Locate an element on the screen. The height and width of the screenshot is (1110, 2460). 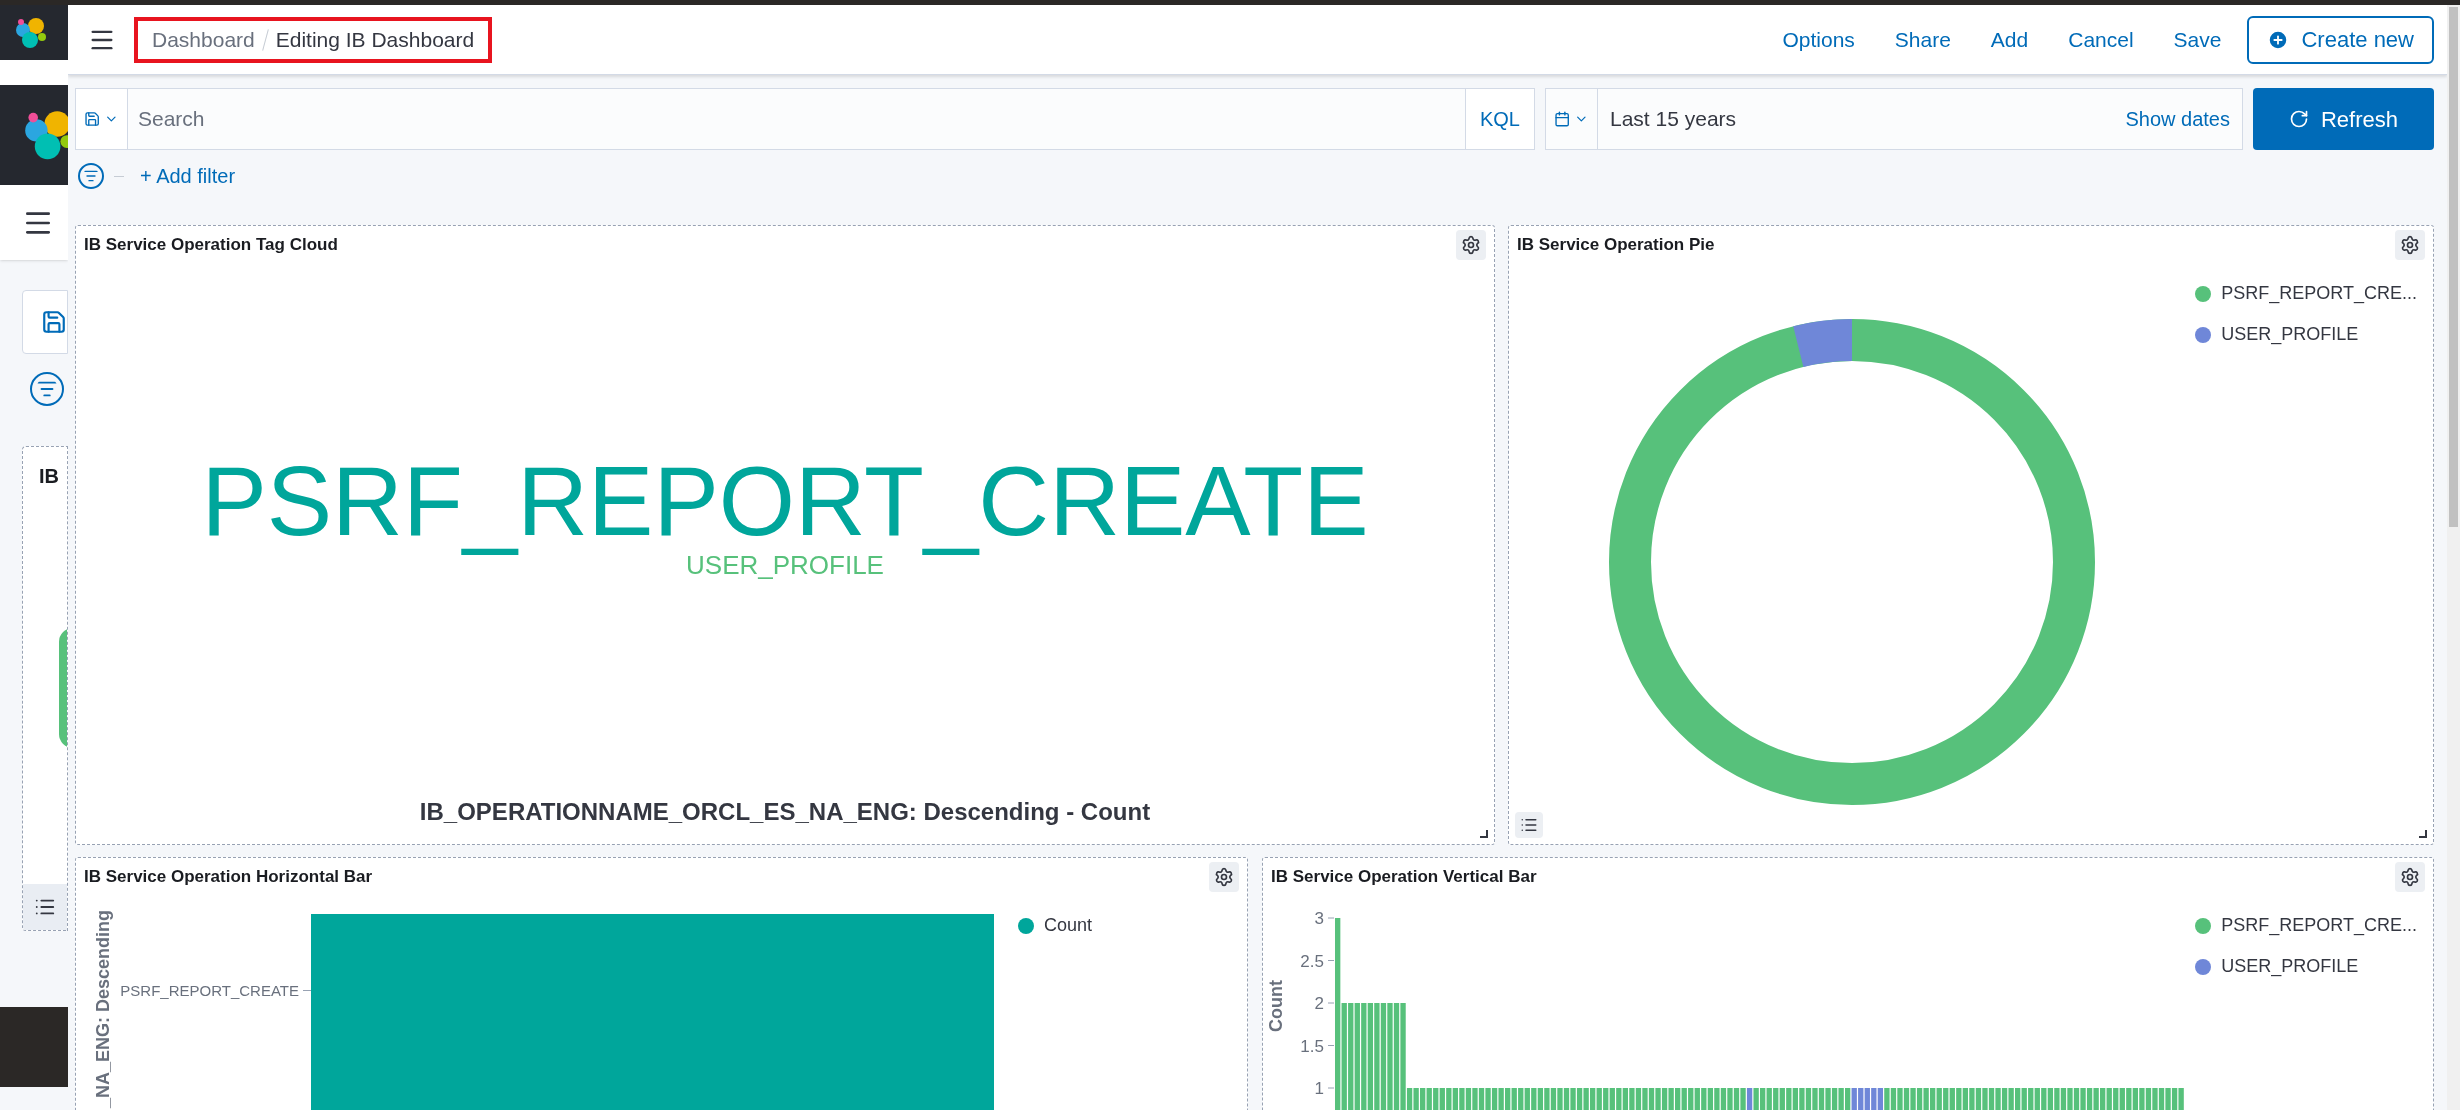
scrollbar-thumb is located at coordinates (2453, 267).